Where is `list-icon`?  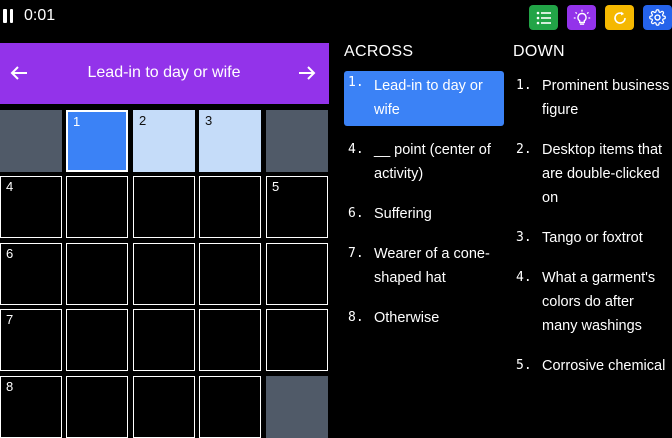 list-icon is located at coordinates (543, 17).